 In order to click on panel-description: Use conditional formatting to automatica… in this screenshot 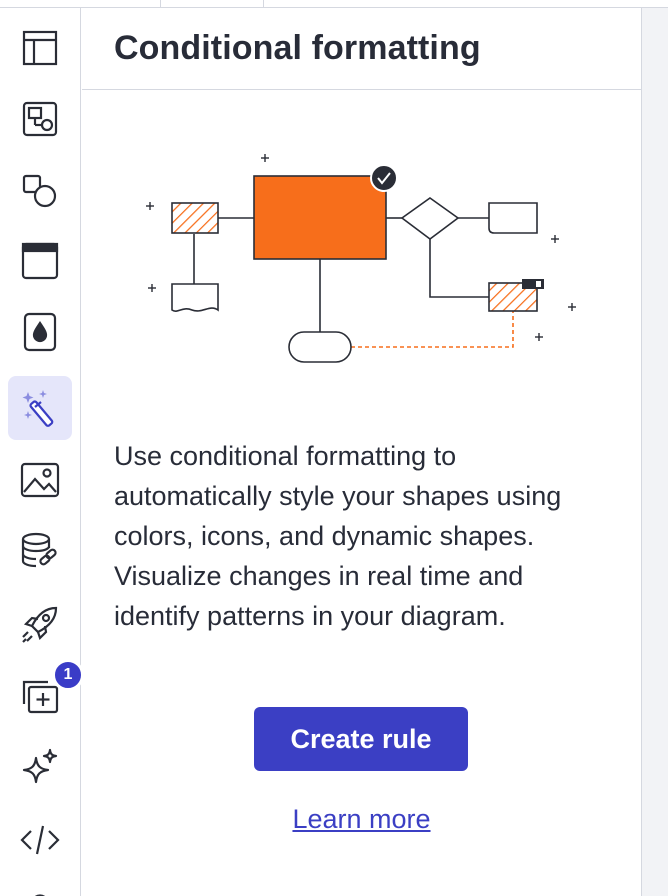, I will do `click(338, 536)`.